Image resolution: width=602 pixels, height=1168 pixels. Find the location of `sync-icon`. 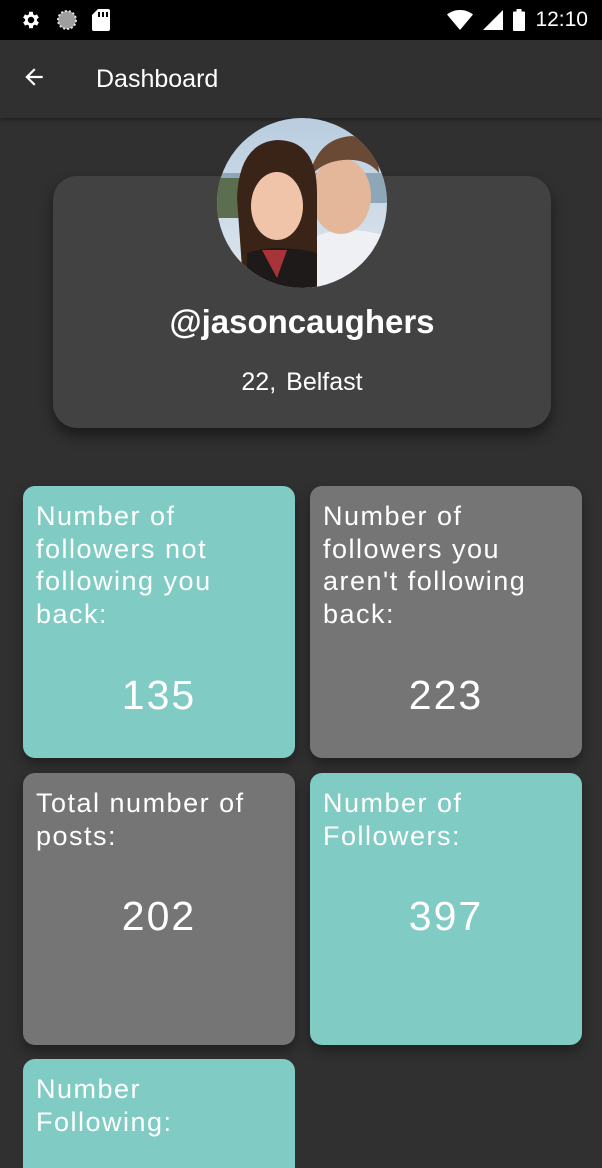

sync-icon is located at coordinates (67, 20).